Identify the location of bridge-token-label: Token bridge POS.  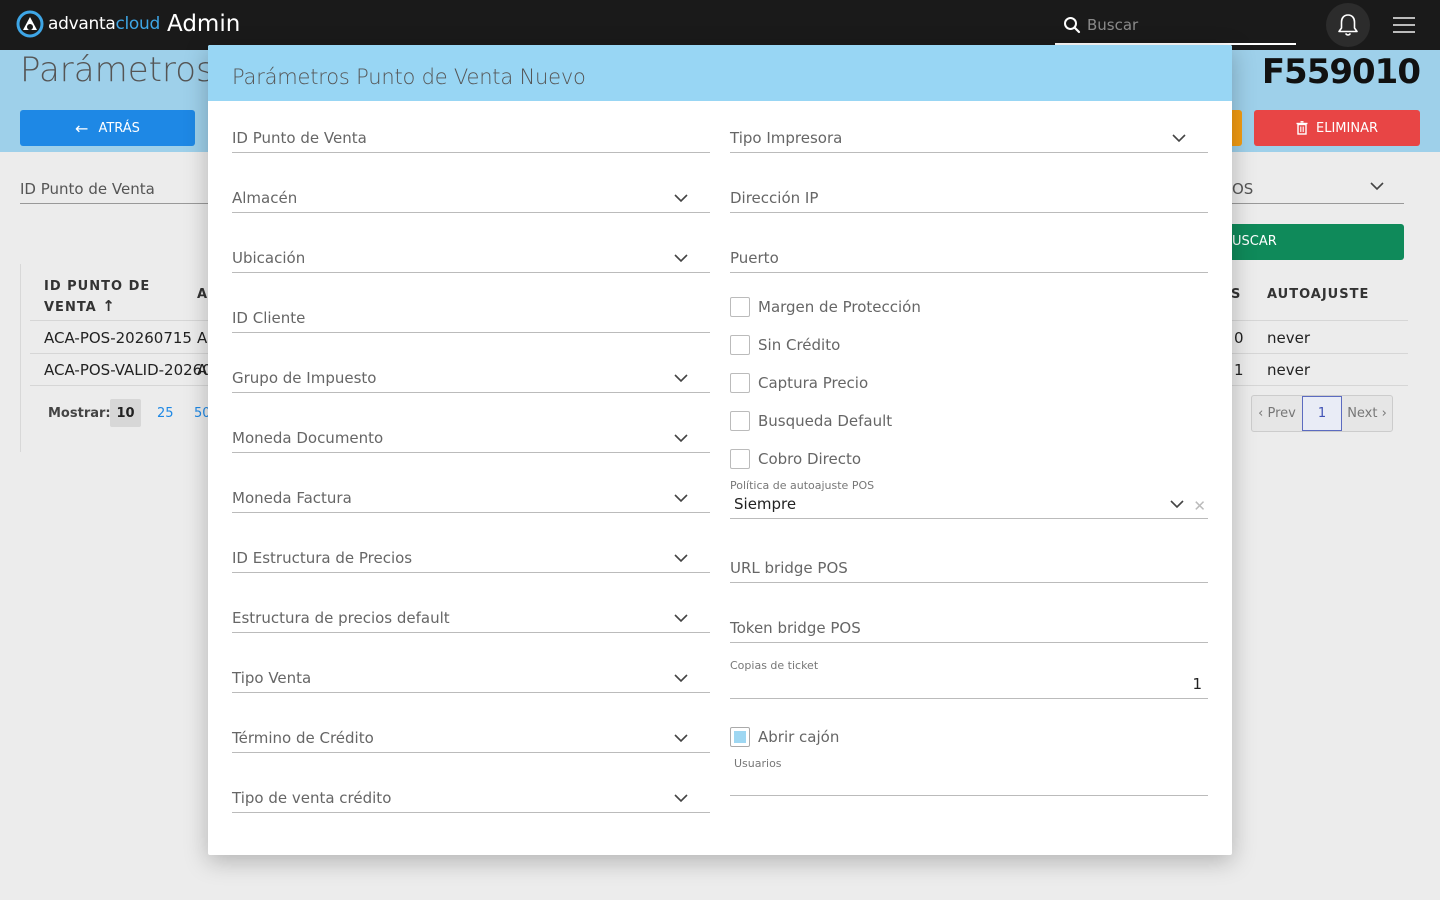
(795, 628).